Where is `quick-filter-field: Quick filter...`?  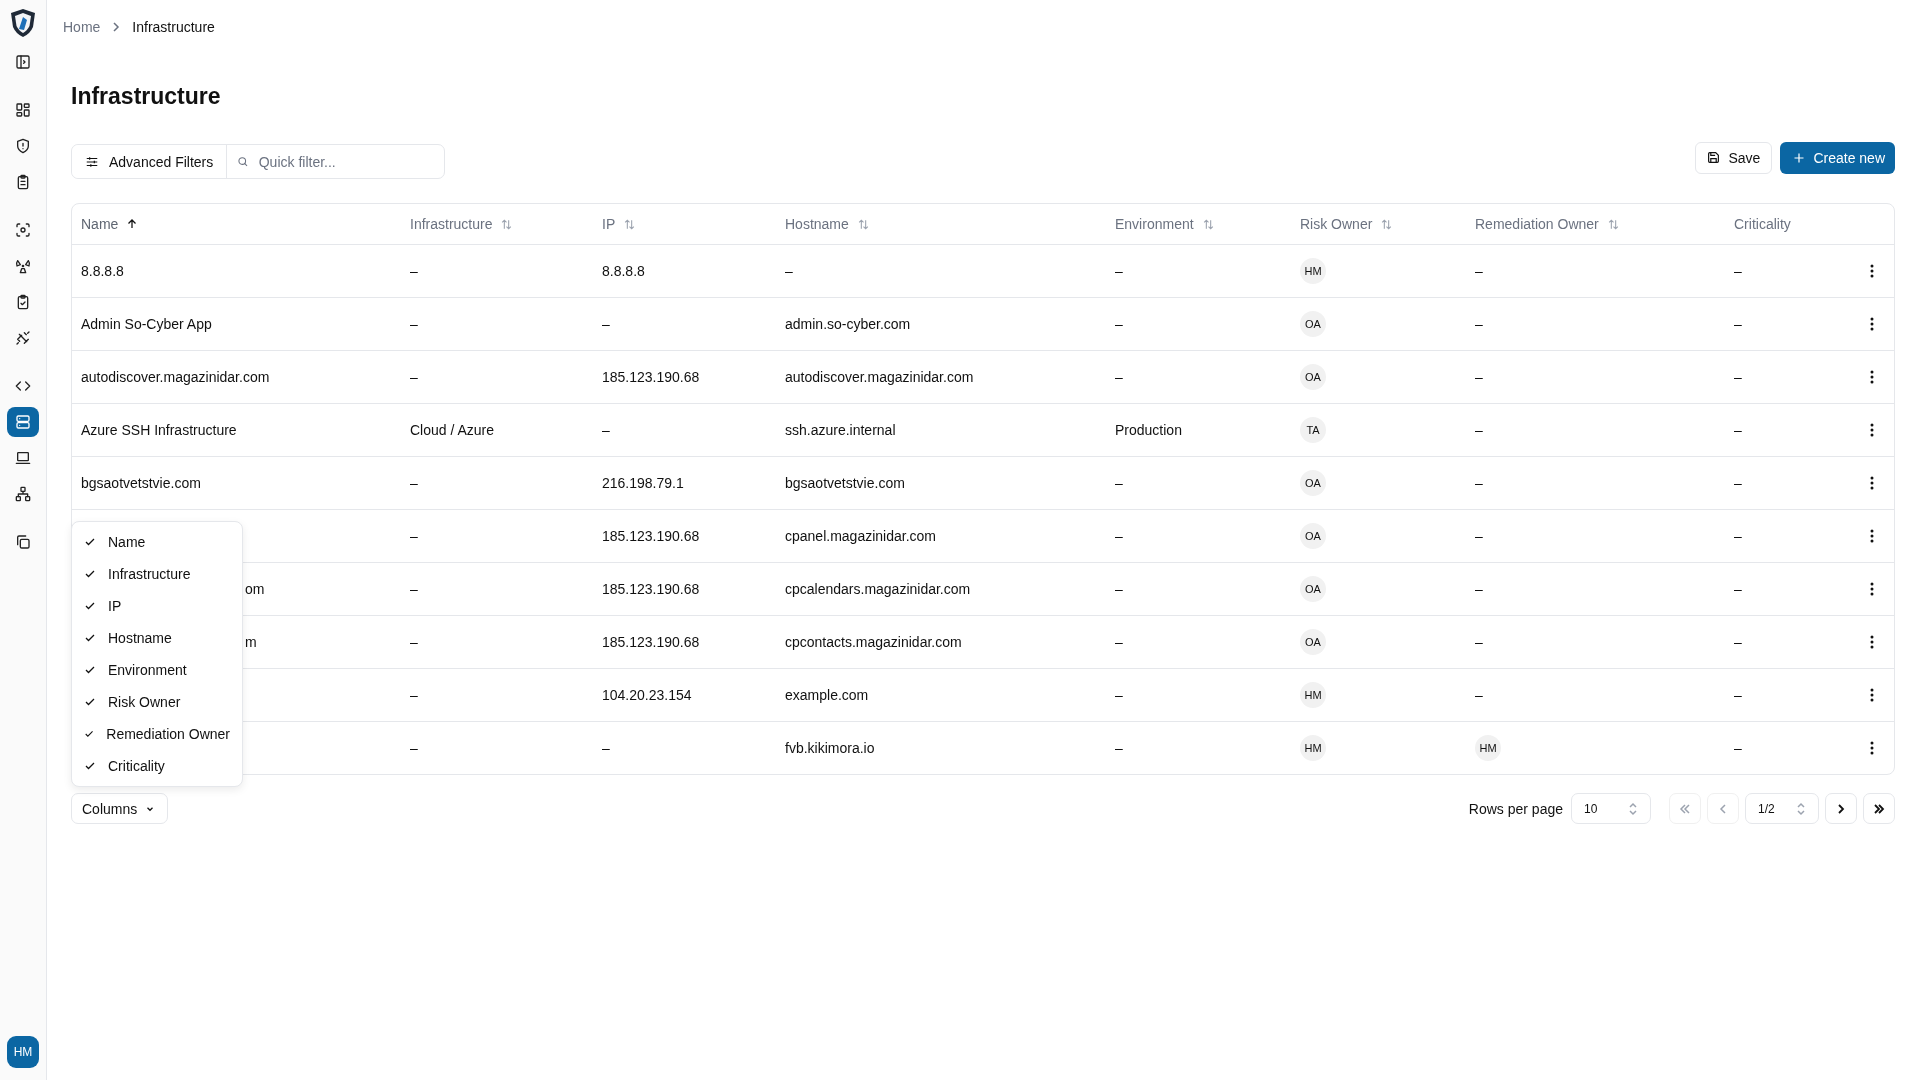 quick-filter-field: Quick filter... is located at coordinates (345, 161).